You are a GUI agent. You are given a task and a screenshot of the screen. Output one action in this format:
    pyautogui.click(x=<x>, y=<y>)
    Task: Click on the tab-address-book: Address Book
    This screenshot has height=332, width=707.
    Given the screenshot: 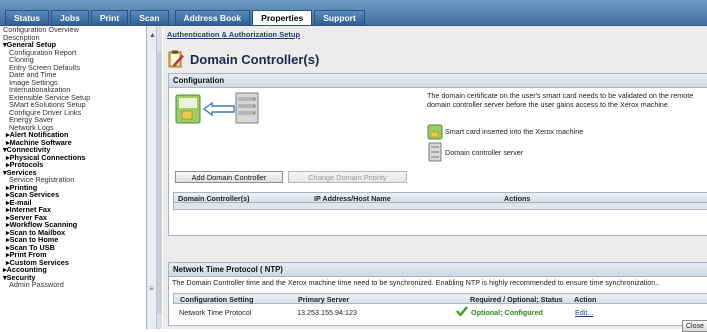 What is the action you would take?
    pyautogui.click(x=212, y=17)
    